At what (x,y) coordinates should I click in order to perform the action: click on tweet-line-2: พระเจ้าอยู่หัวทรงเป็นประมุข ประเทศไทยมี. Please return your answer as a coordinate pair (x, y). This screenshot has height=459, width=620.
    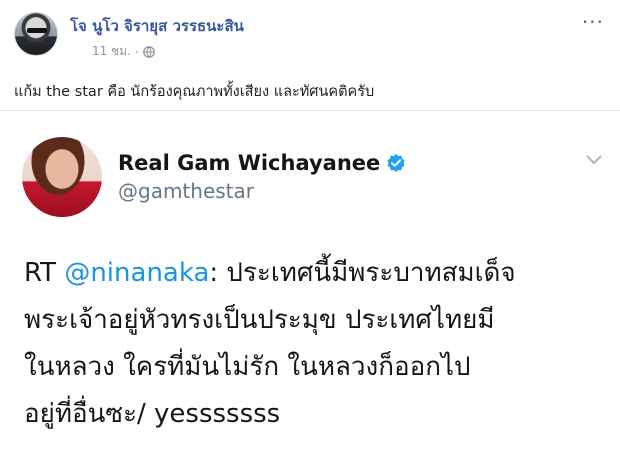
    Looking at the image, I should click on (259, 320).